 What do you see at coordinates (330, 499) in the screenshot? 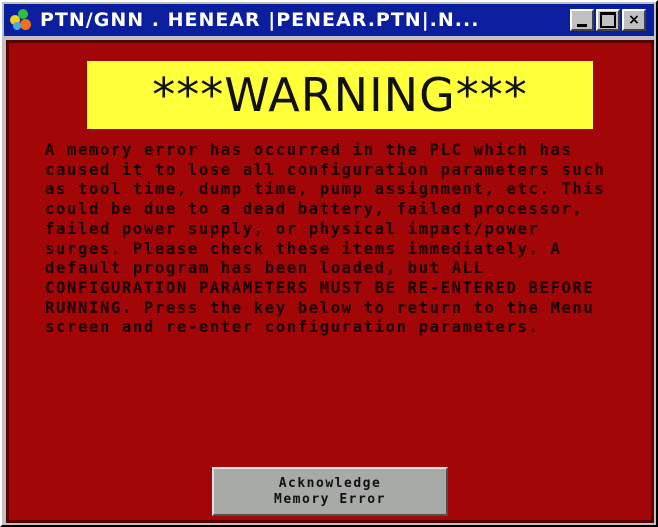
I see `ack-button-line2: Memory Error` at bounding box center [330, 499].